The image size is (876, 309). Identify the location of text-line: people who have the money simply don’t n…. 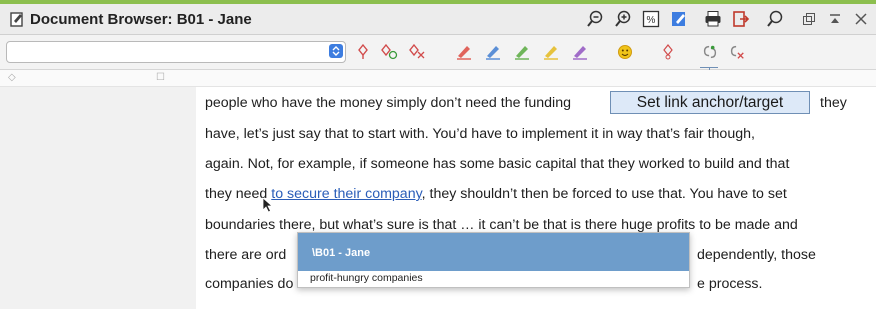
(526, 103).